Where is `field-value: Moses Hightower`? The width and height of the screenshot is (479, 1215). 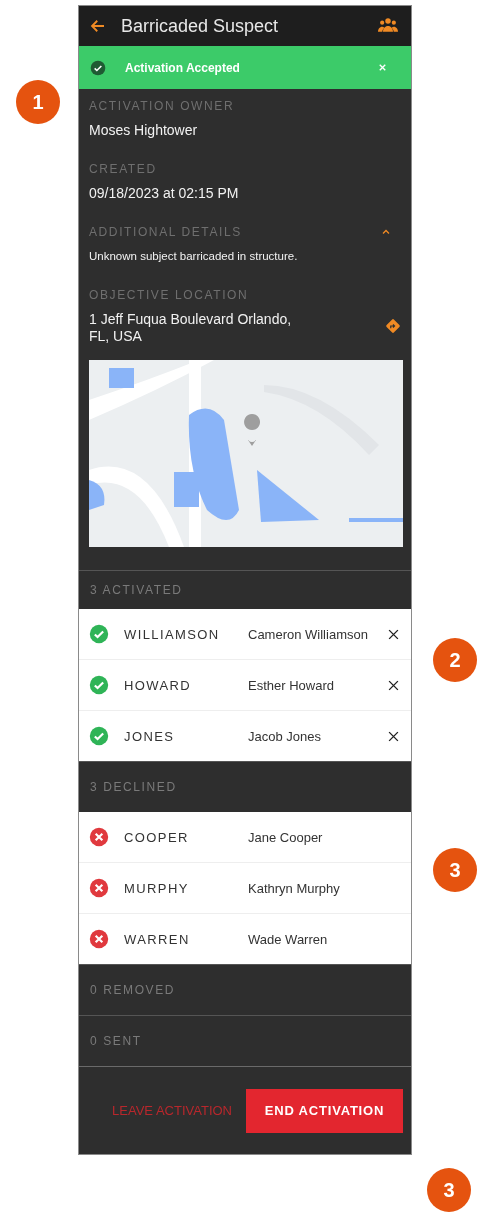
field-value: Moses Hightower is located at coordinates (143, 130).